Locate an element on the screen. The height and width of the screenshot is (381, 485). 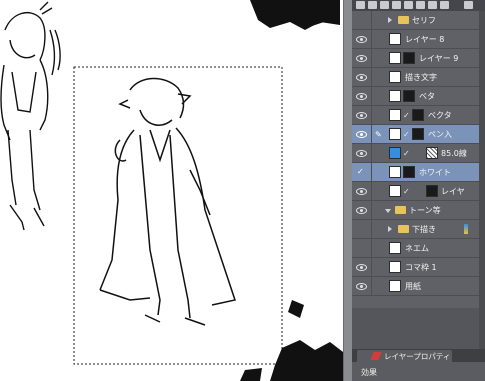
property-tab-bar: レイヤープロパティ is located at coordinates (418, 355).